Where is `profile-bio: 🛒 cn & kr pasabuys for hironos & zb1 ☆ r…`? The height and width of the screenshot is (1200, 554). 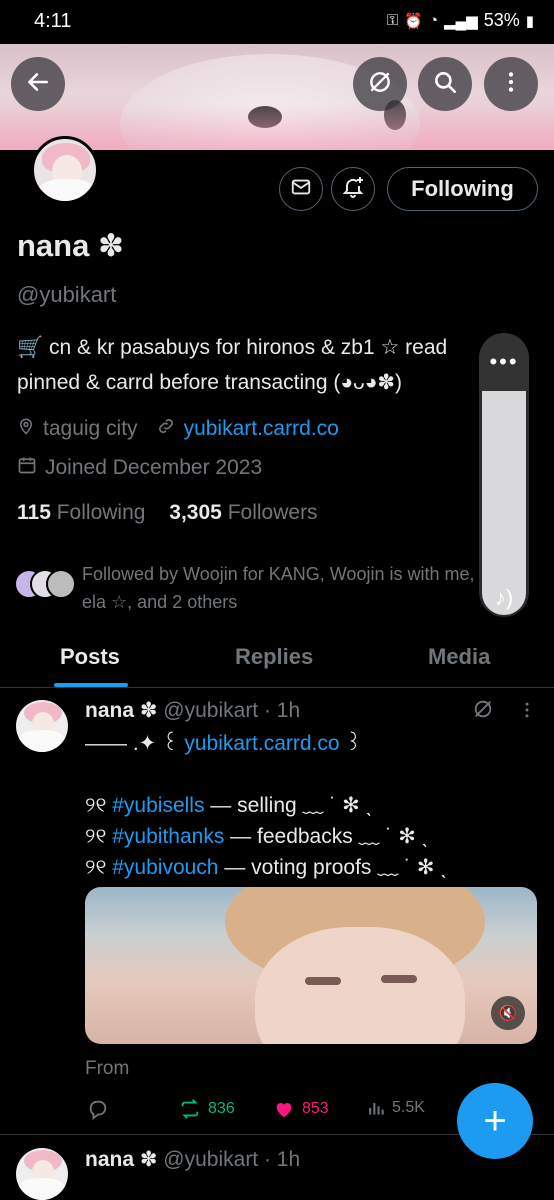
profile-bio: 🛒 cn & kr pasabuys for hironos & zb1 ☆ r… is located at coordinates (232, 365).